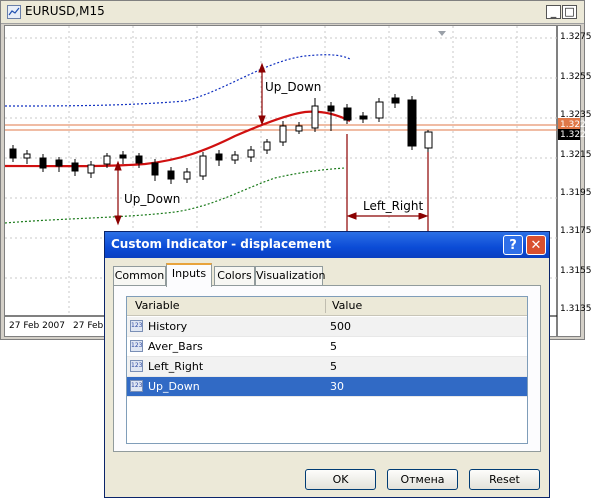 The width and height of the screenshot is (600, 499). Describe the element at coordinates (293, 87) in the screenshot. I see `up-down-label-top: Up_Down` at that location.